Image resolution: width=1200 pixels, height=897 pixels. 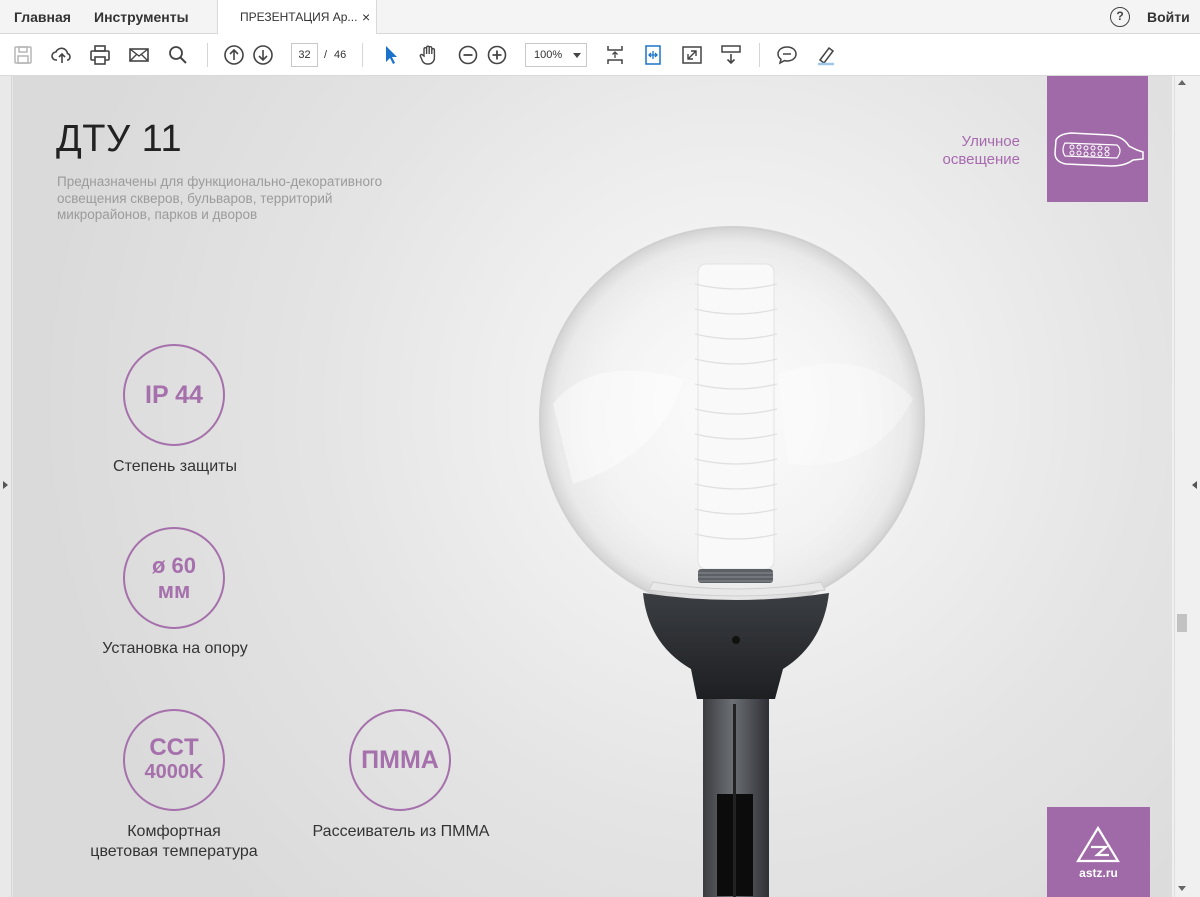 What do you see at coordinates (826, 55) in the screenshot?
I see `highlighter-icon` at bounding box center [826, 55].